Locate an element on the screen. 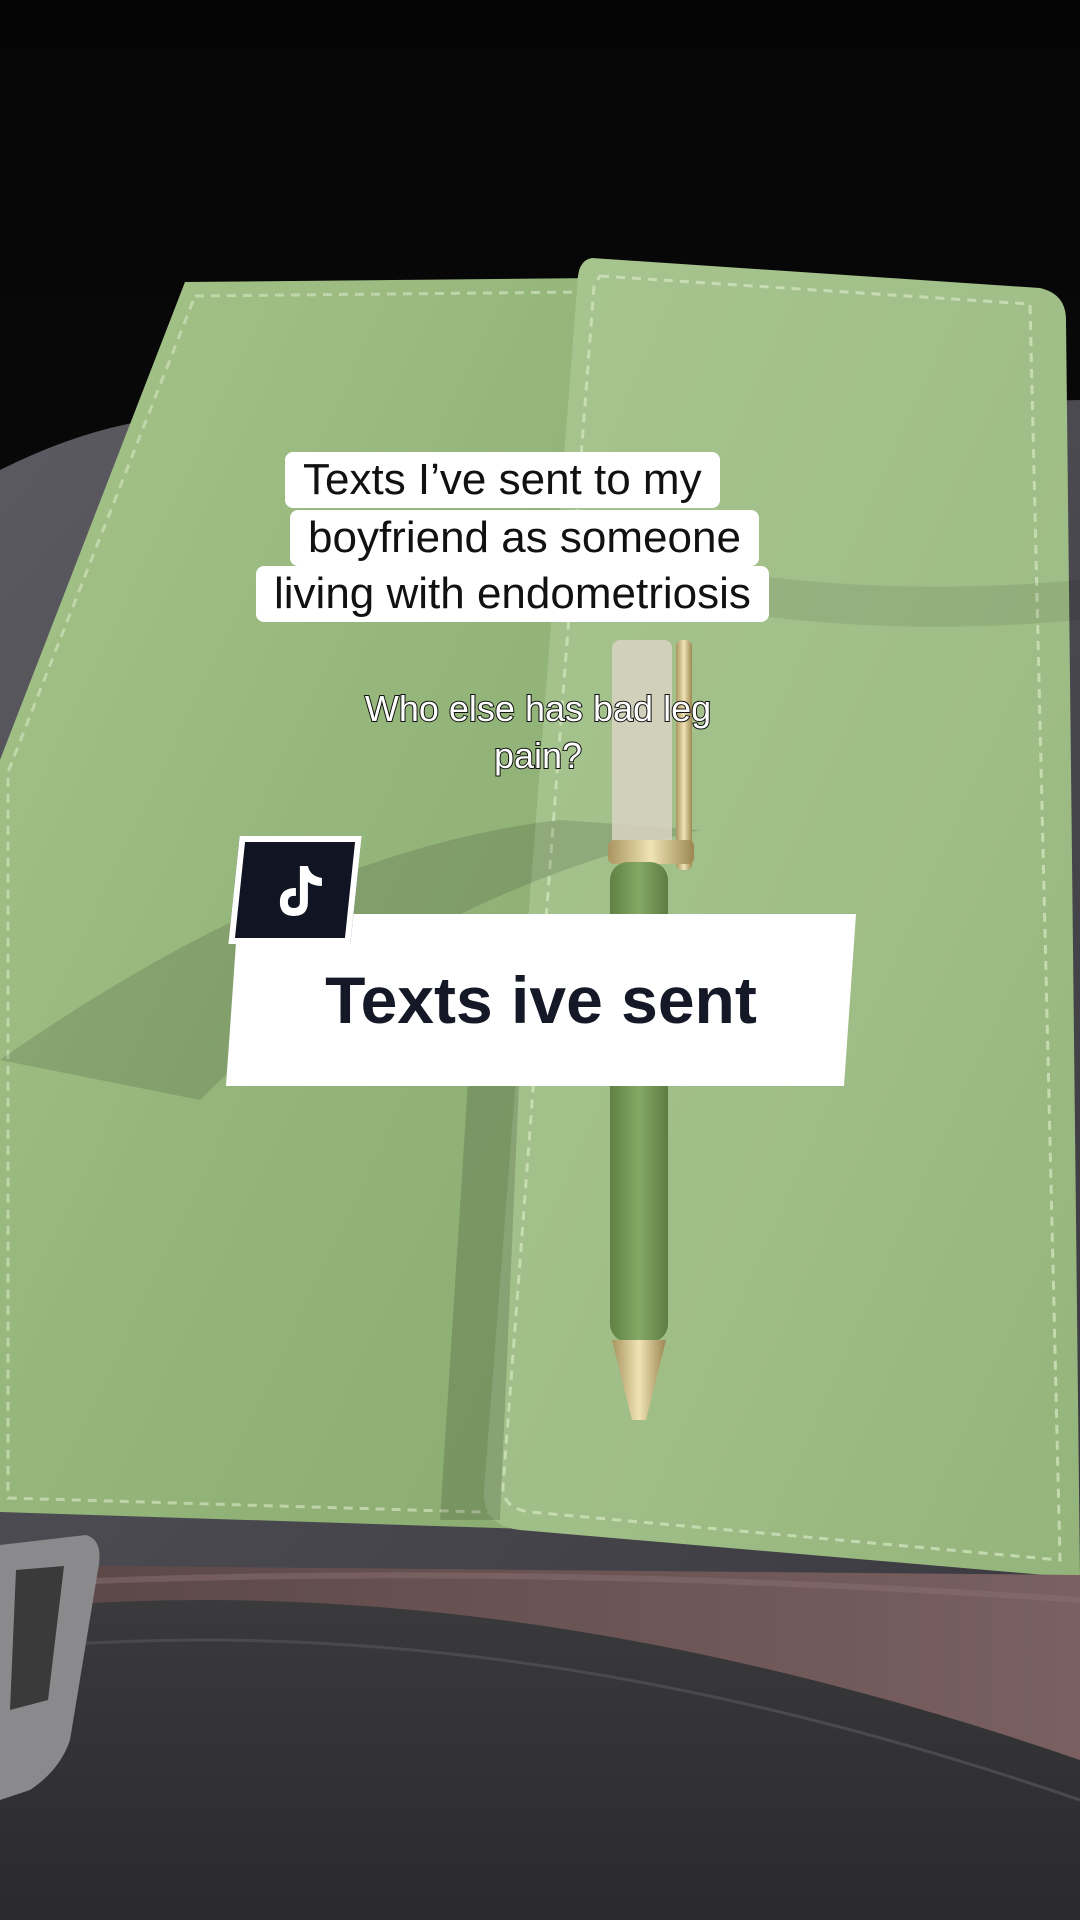 This screenshot has height=1920, width=1080. tiktok-logo-badge is located at coordinates (295, 890).